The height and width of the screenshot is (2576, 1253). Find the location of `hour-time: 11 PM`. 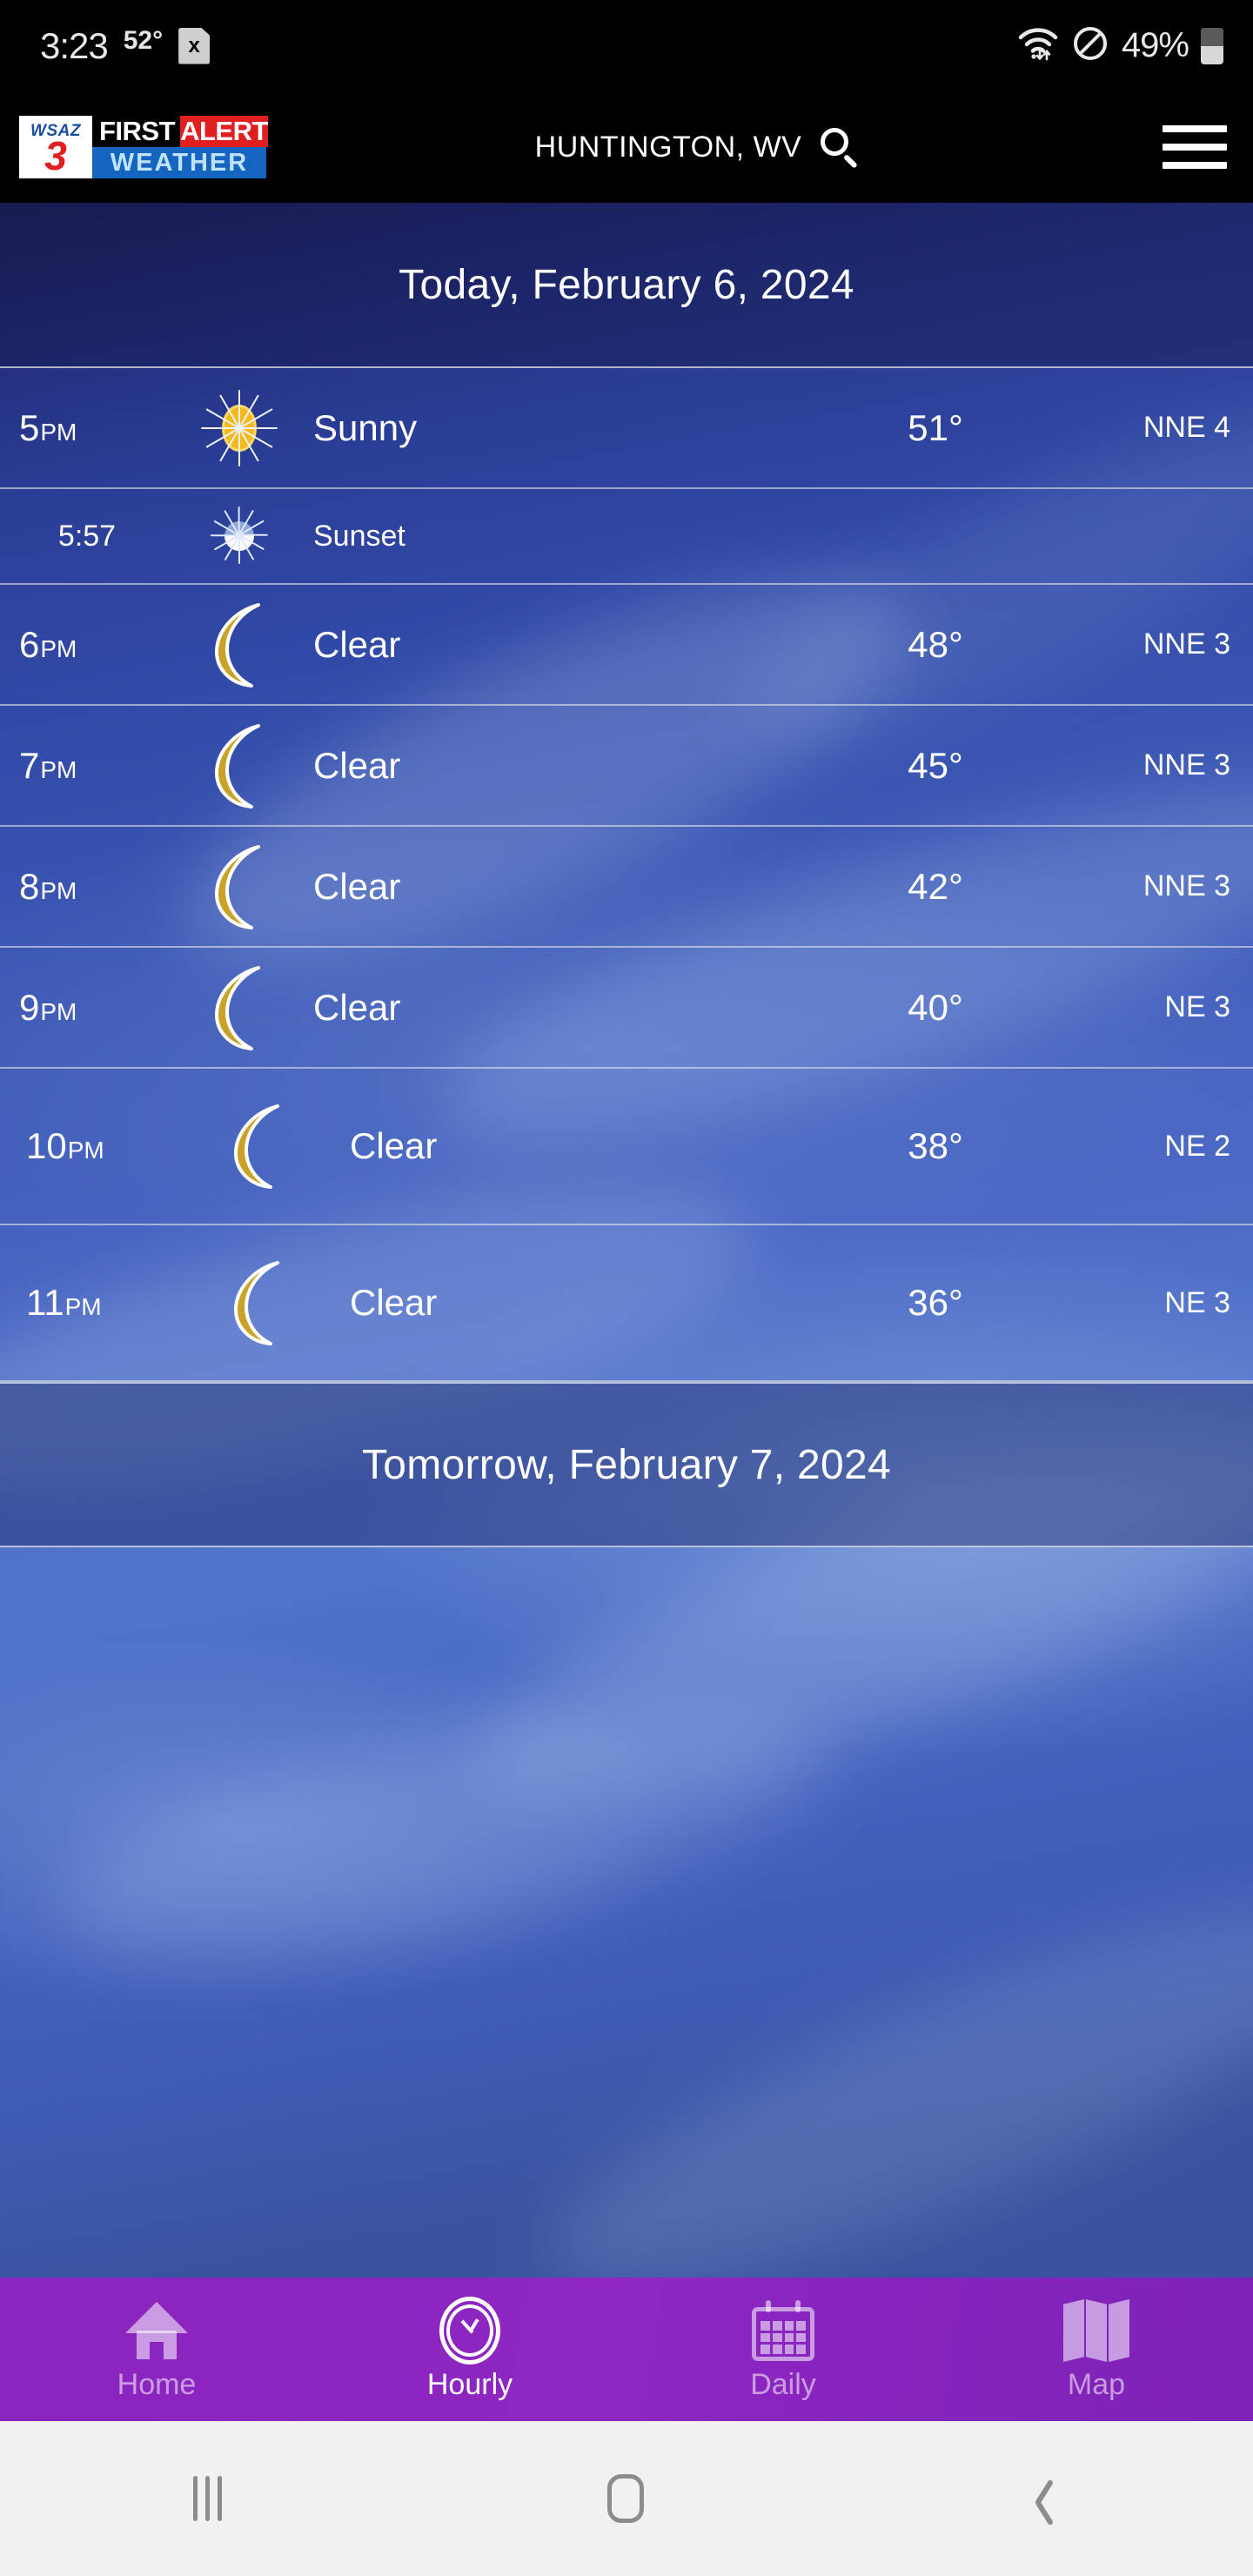

hour-time: 11 PM is located at coordinates (87, 1303).